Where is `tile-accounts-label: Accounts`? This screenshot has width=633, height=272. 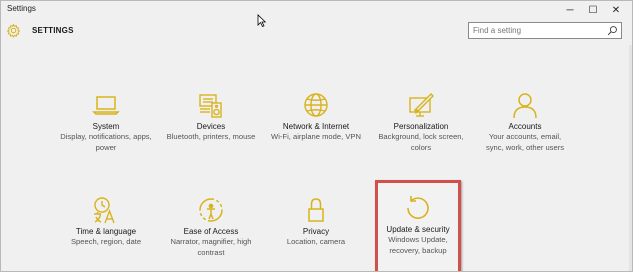
tile-accounts-label: Accounts is located at coordinates (525, 126).